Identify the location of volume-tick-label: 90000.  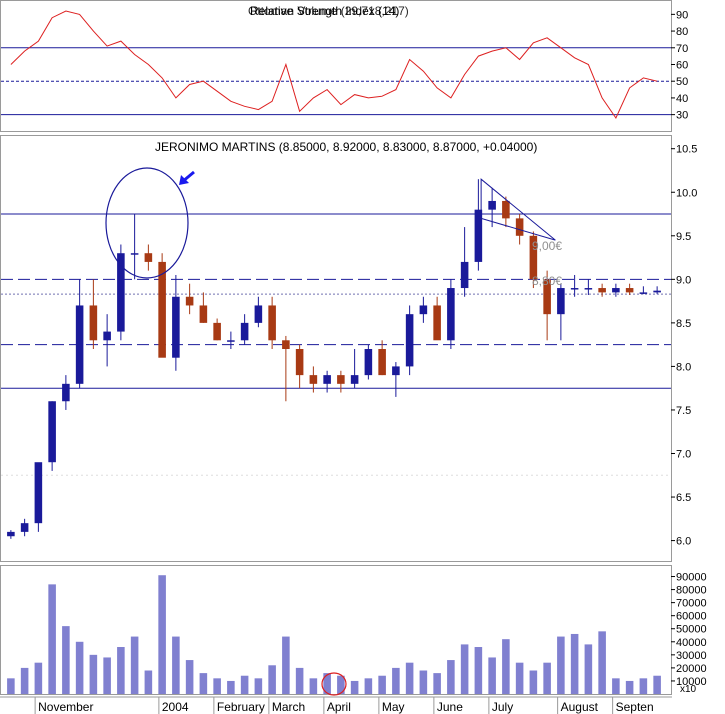
(691, 578).